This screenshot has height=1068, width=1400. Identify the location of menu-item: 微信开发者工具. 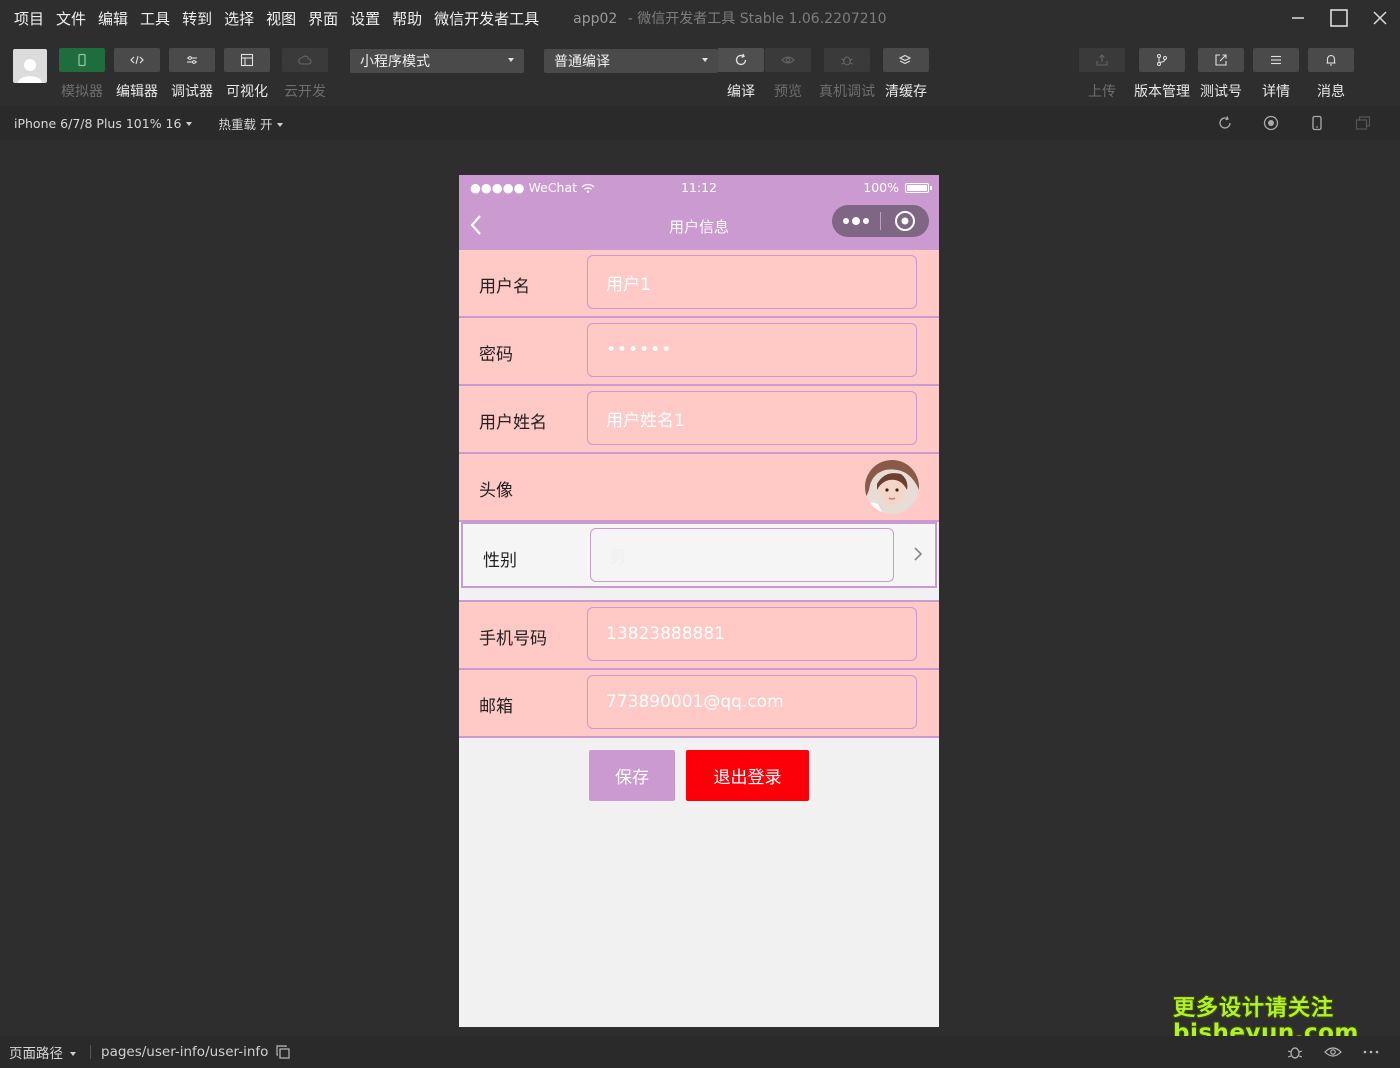
(486, 18).